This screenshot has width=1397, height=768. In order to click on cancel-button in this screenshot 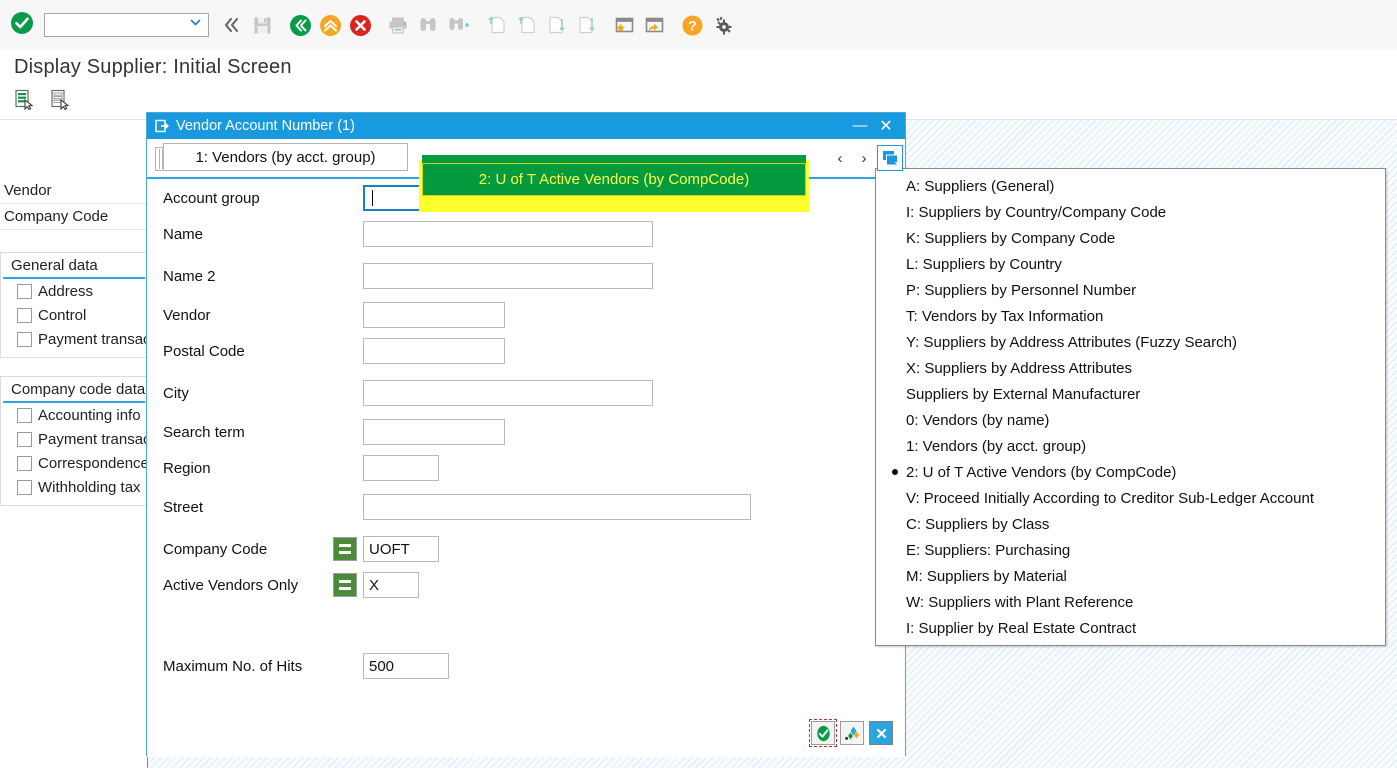, I will do `click(881, 733)`.